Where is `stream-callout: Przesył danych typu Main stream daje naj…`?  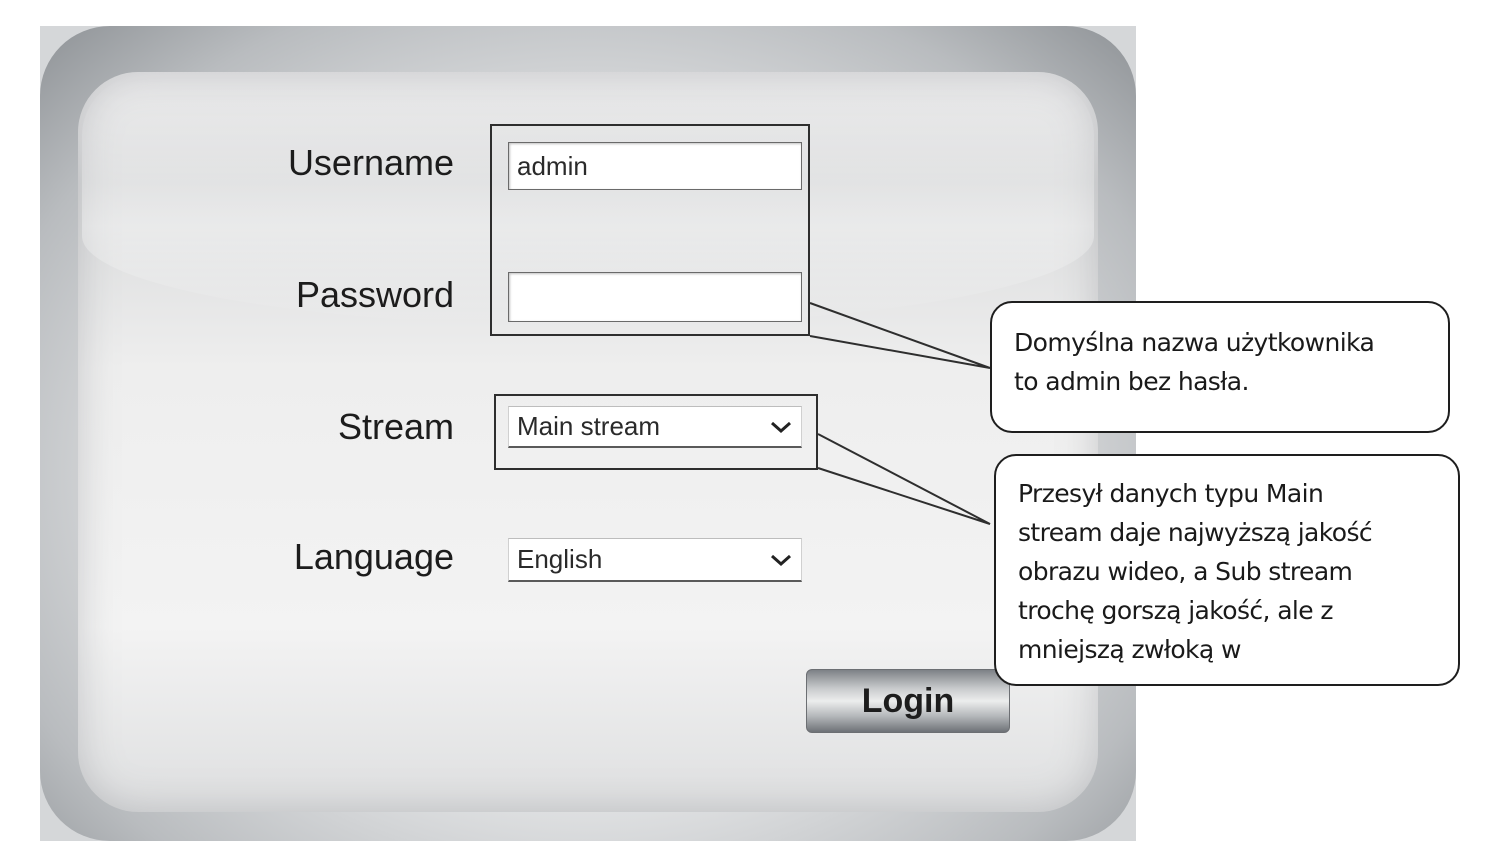
stream-callout: Przesył danych typu Main stream daje naj… is located at coordinates (1227, 570).